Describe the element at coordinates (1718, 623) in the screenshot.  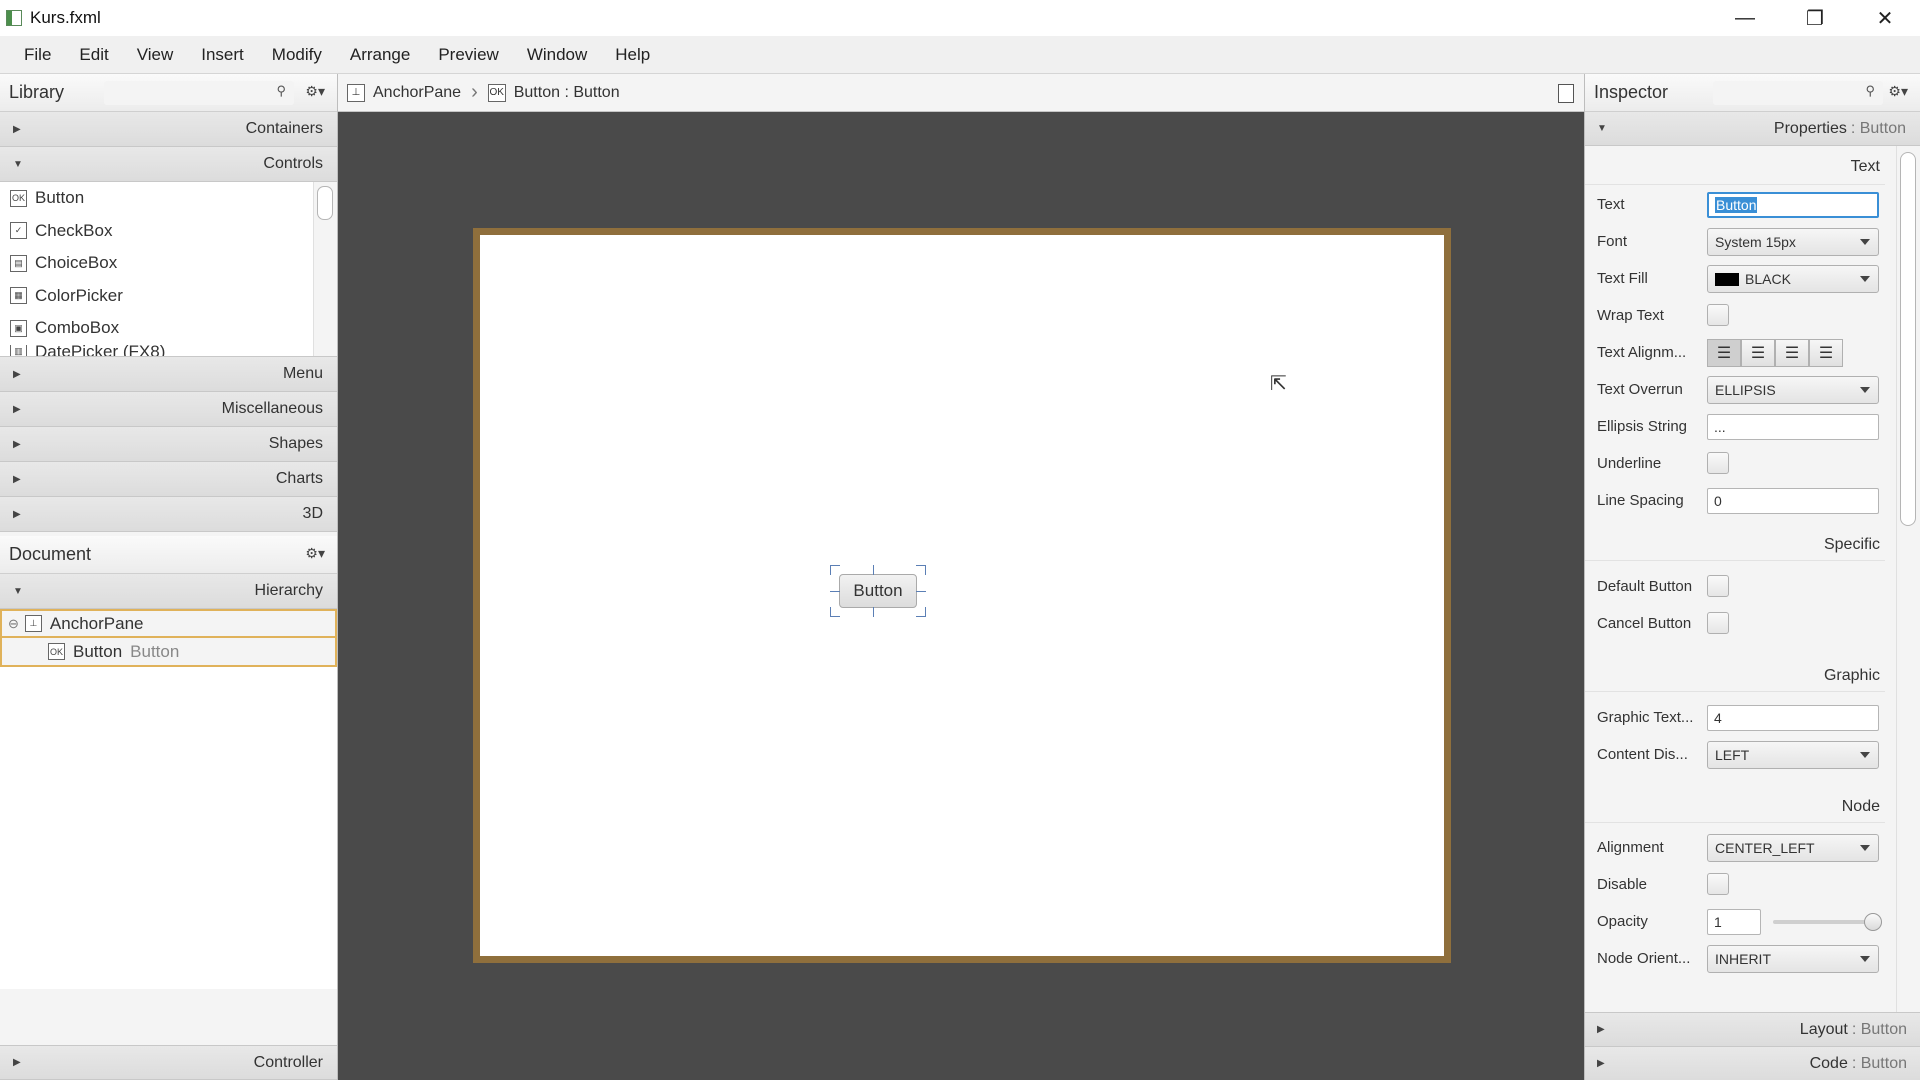
I see `cancel-button-checkbox` at that location.